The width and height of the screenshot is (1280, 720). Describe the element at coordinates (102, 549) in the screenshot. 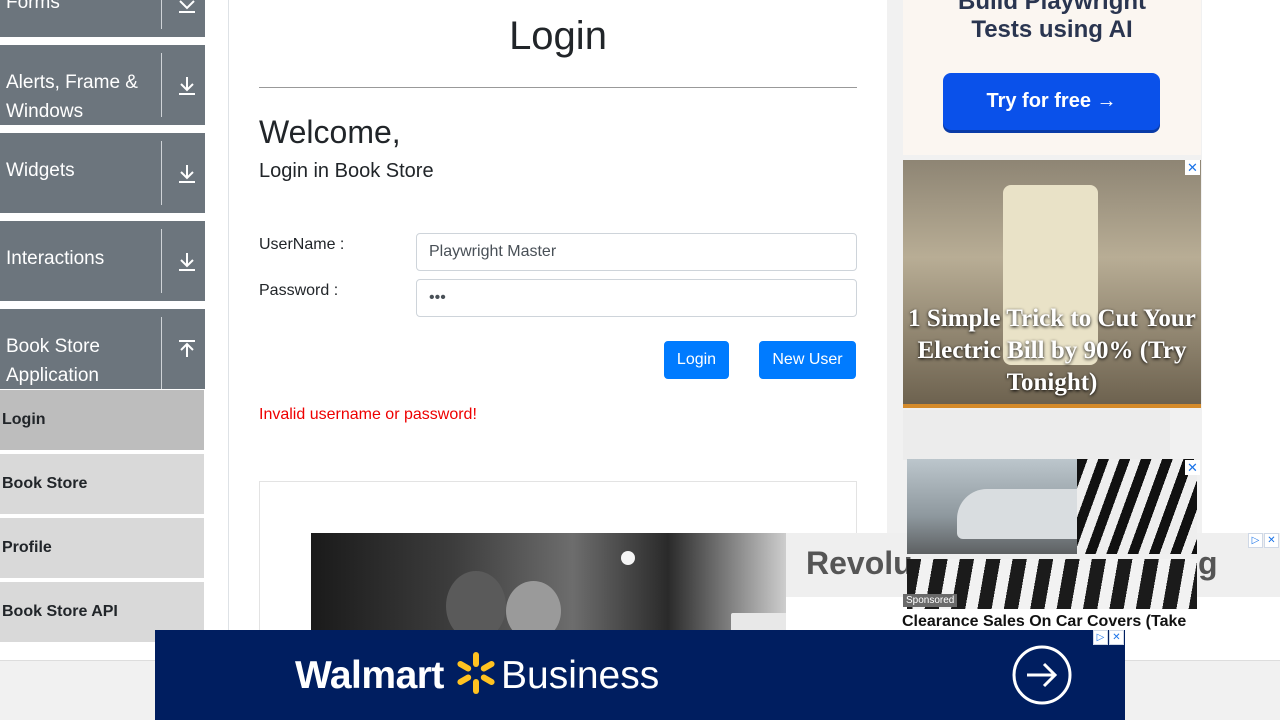

I see `sidebar-item-profile: Profile` at that location.